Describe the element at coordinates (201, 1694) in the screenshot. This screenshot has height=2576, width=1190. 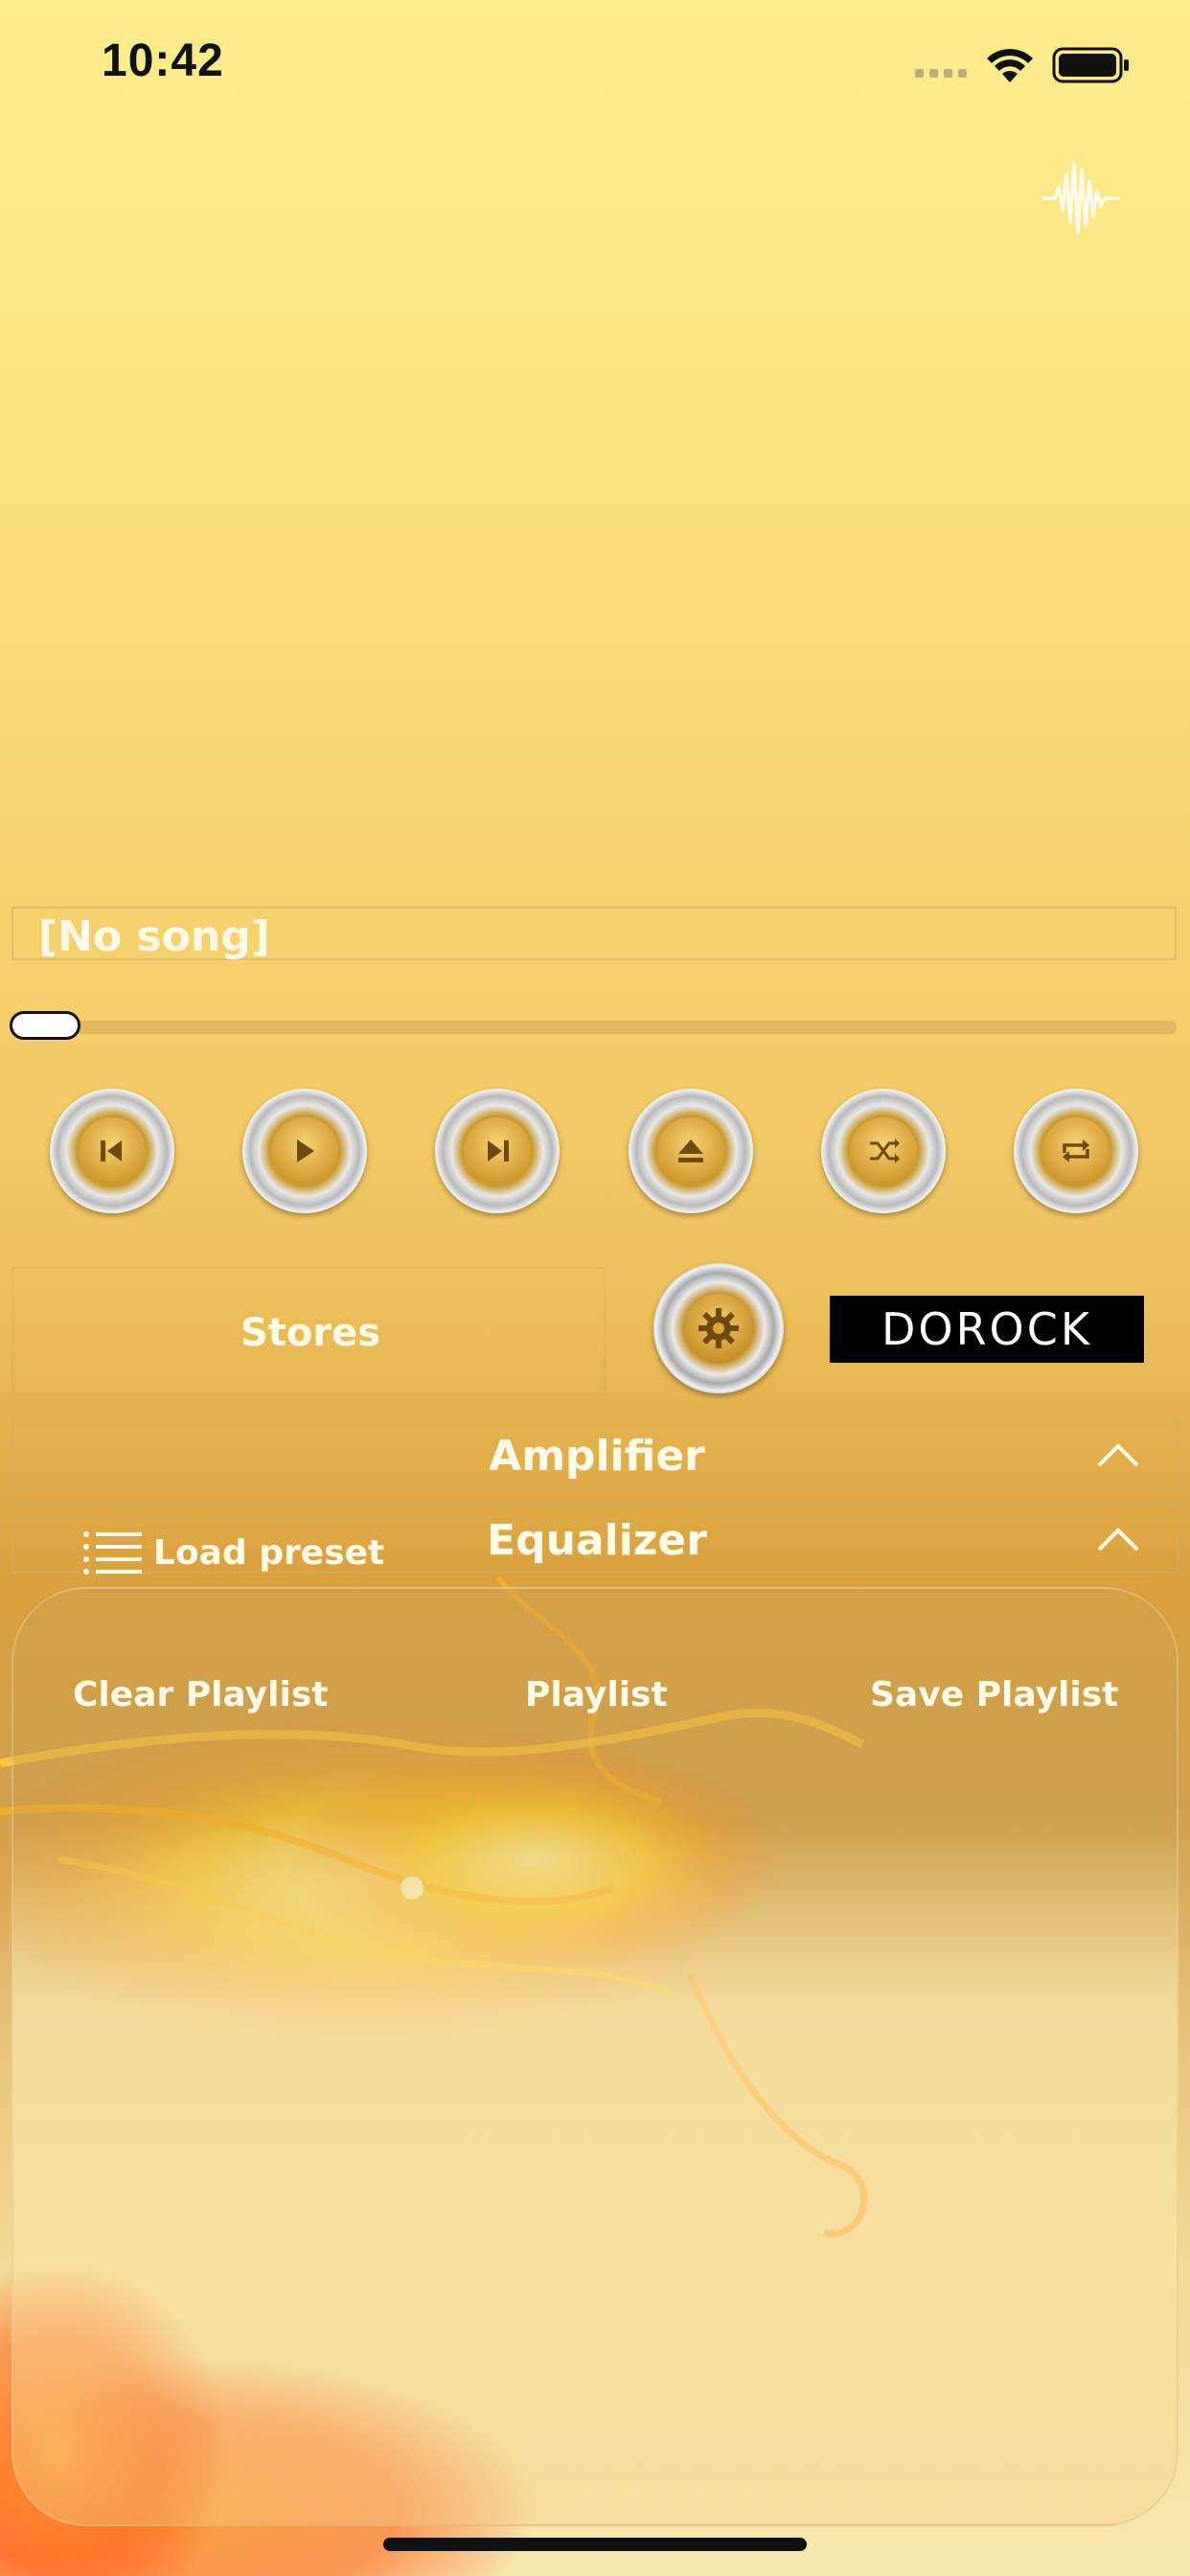
I see `clear-playlist-button: Clear Playlist` at that location.